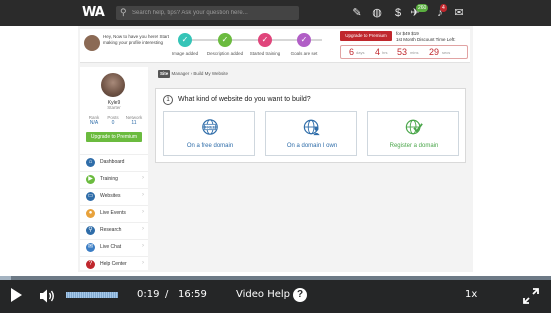 The height and width of the screenshot is (325, 551). I want to click on sidebar-item-help-center: ? Help Center ›, so click(114, 263).